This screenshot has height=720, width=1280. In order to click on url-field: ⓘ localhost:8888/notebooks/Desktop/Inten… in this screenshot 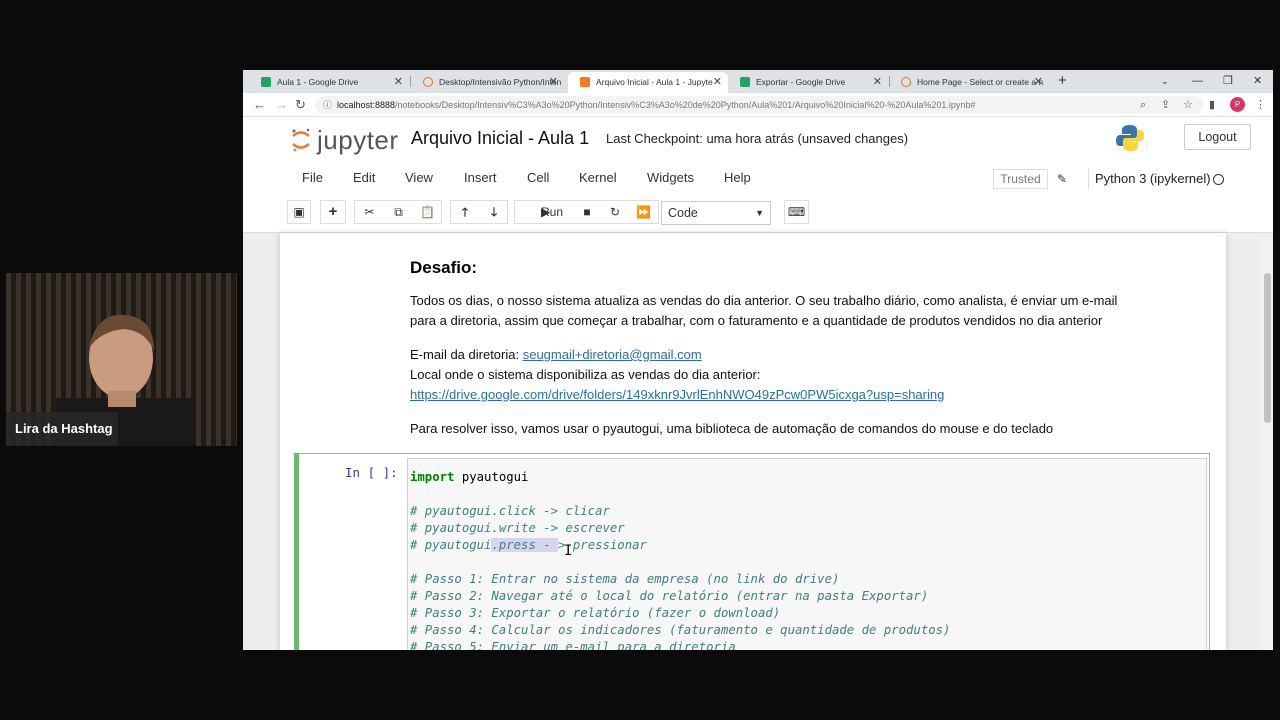, I will do `click(759, 105)`.